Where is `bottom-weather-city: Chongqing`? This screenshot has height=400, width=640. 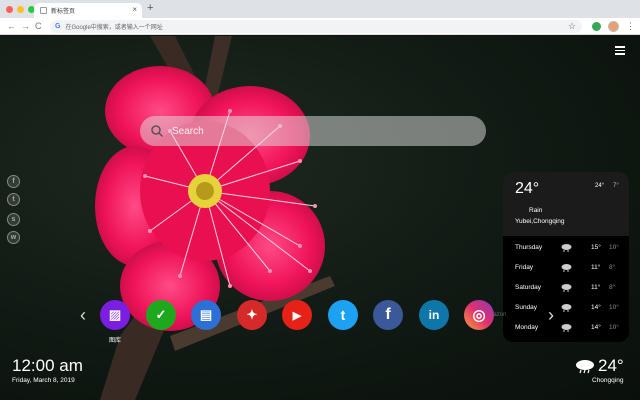
bottom-weather-city: Chongqing is located at coordinates (608, 380).